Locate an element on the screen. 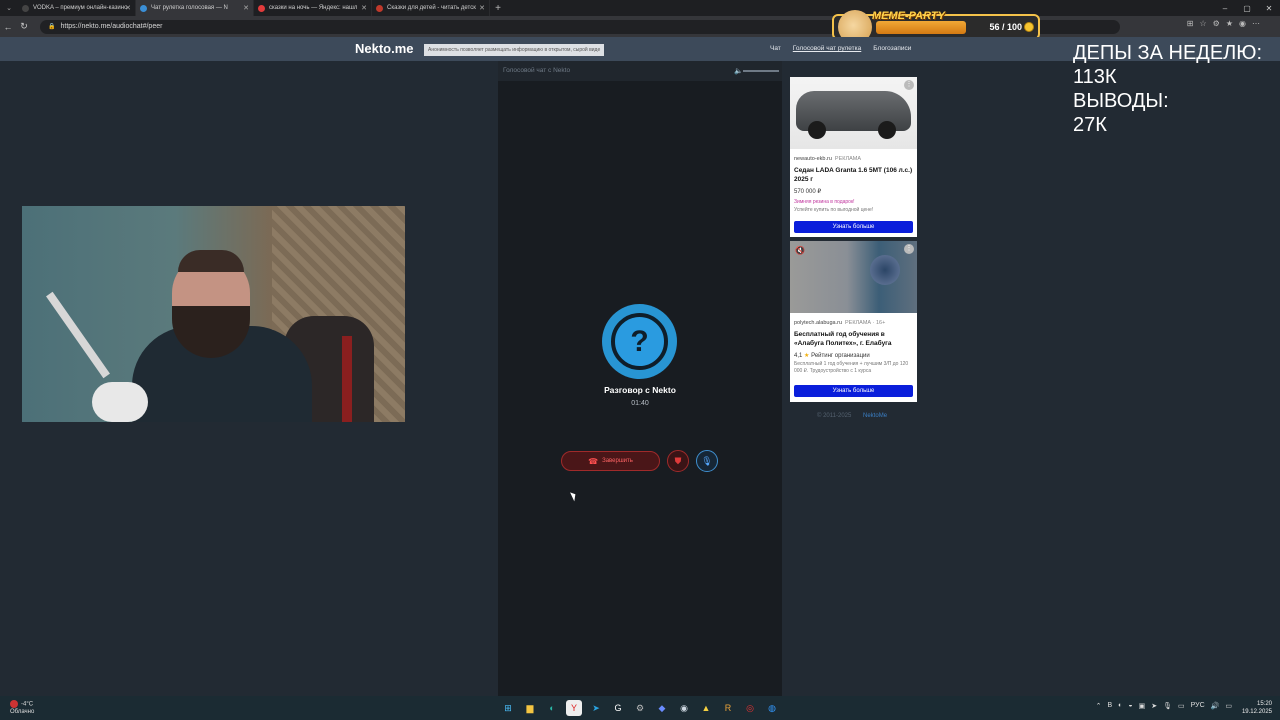  tray-app-icon: ➤ is located at coordinates (1154, 706).